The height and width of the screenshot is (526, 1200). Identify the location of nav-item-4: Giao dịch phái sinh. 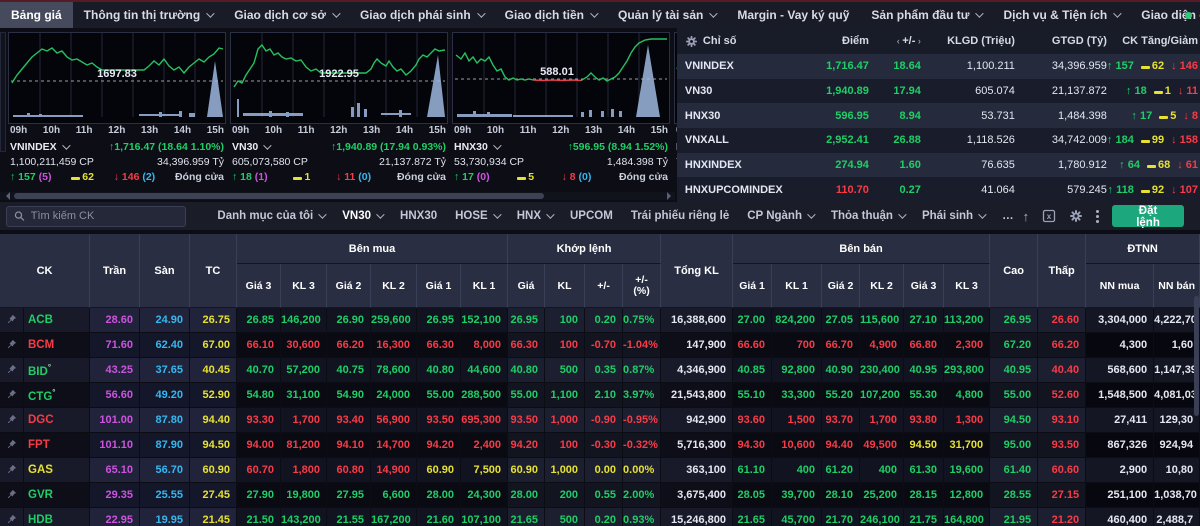
(421, 15).